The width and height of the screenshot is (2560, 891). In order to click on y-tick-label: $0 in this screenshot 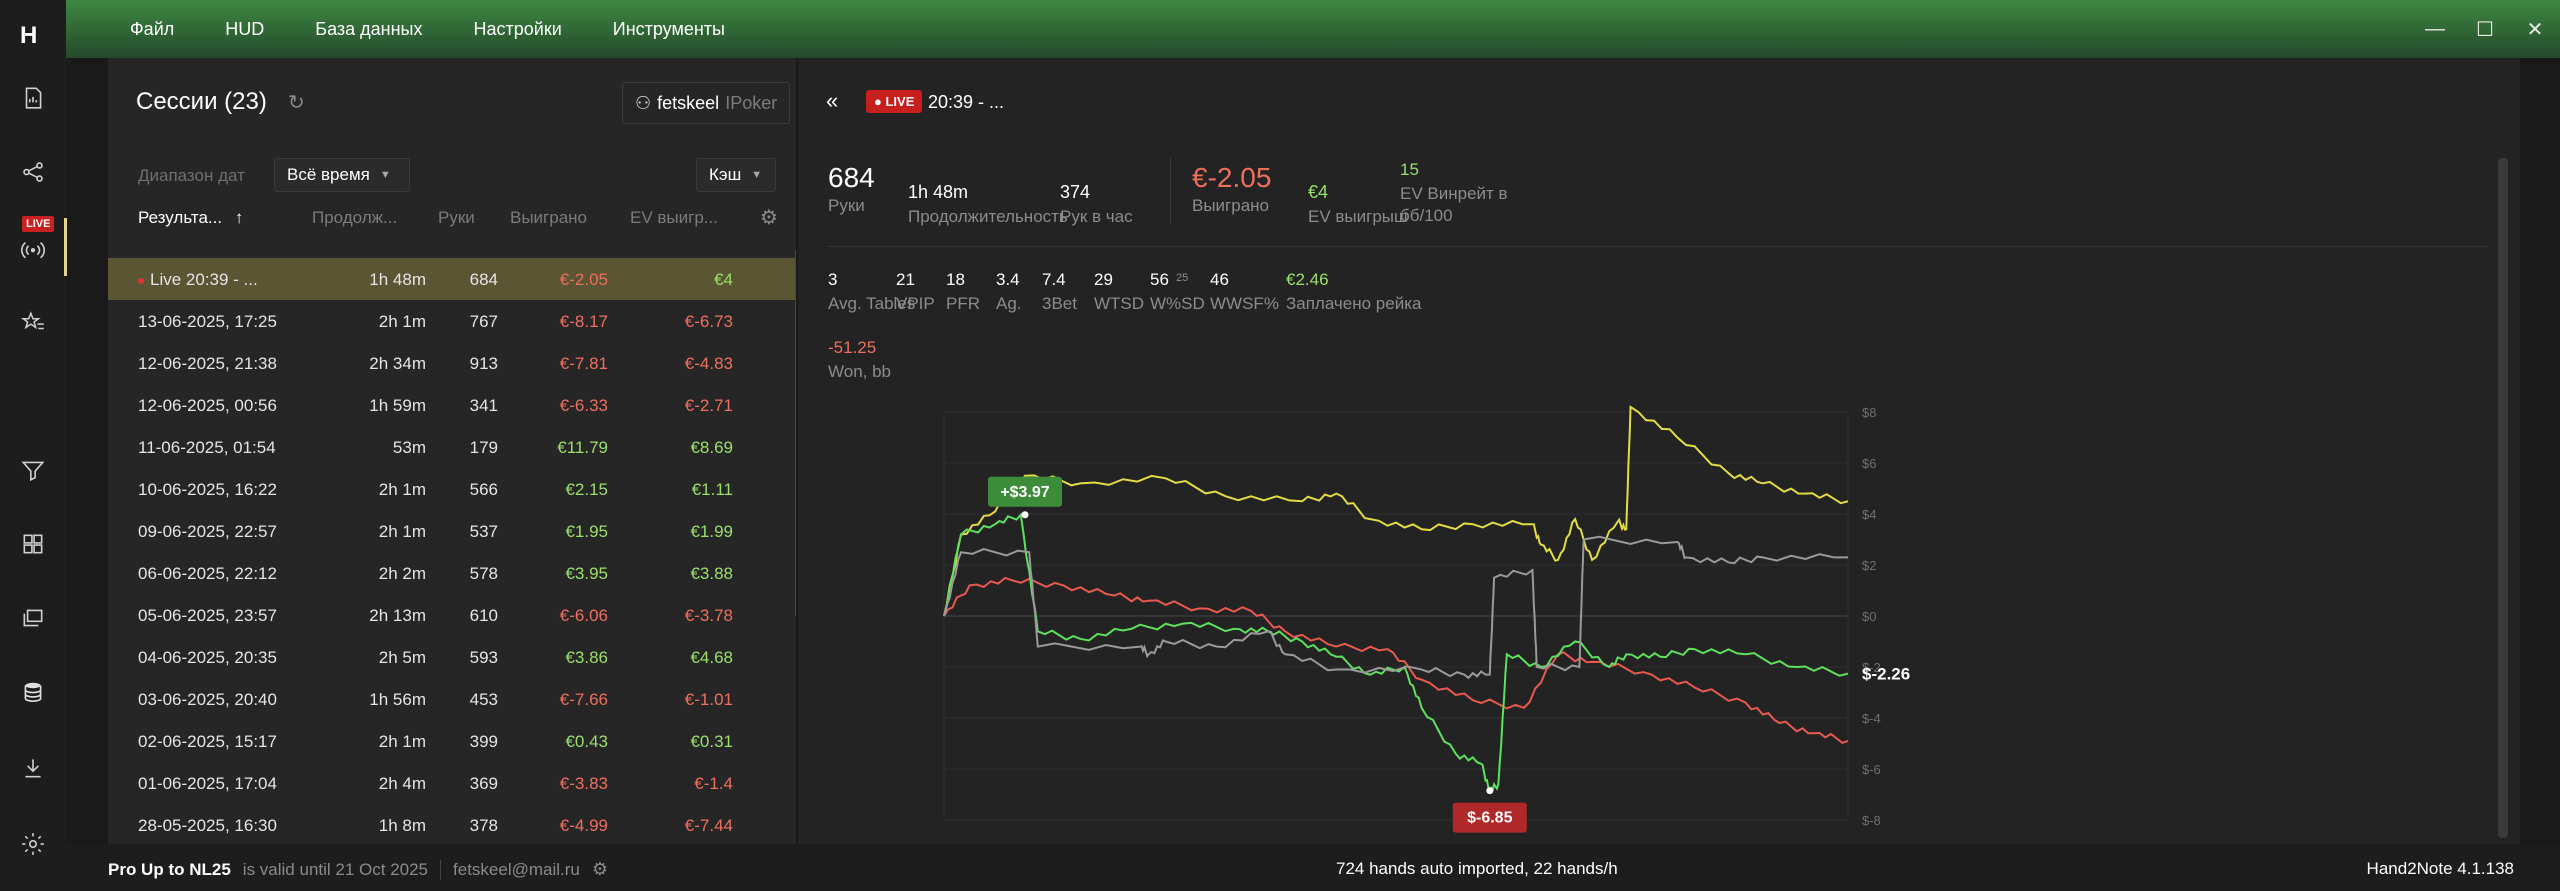, I will do `click(1869, 616)`.